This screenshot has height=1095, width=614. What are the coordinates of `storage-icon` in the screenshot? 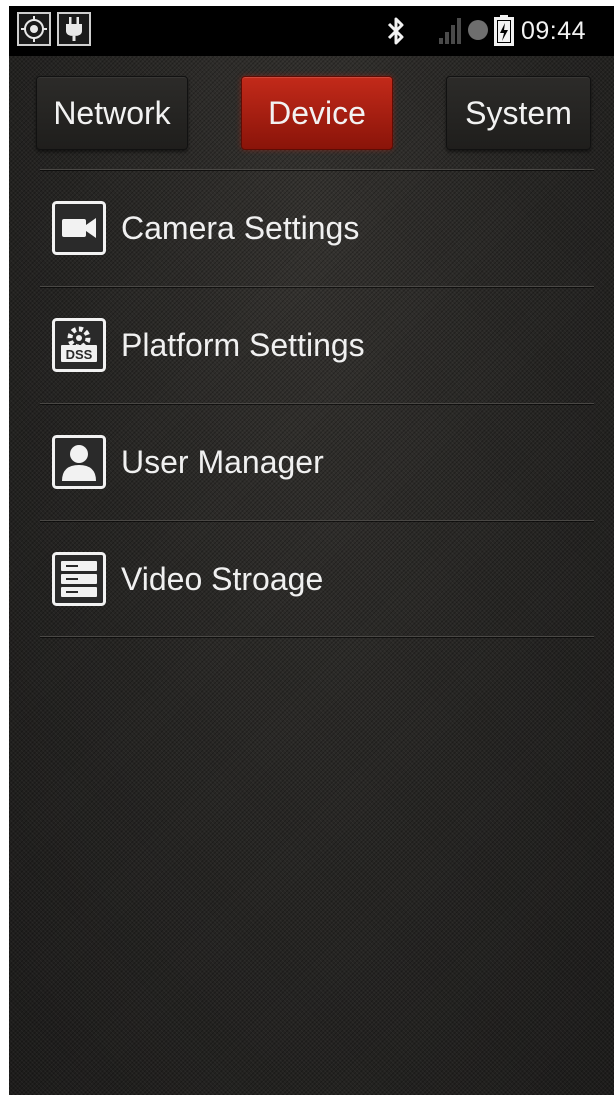 It's located at (79, 579).